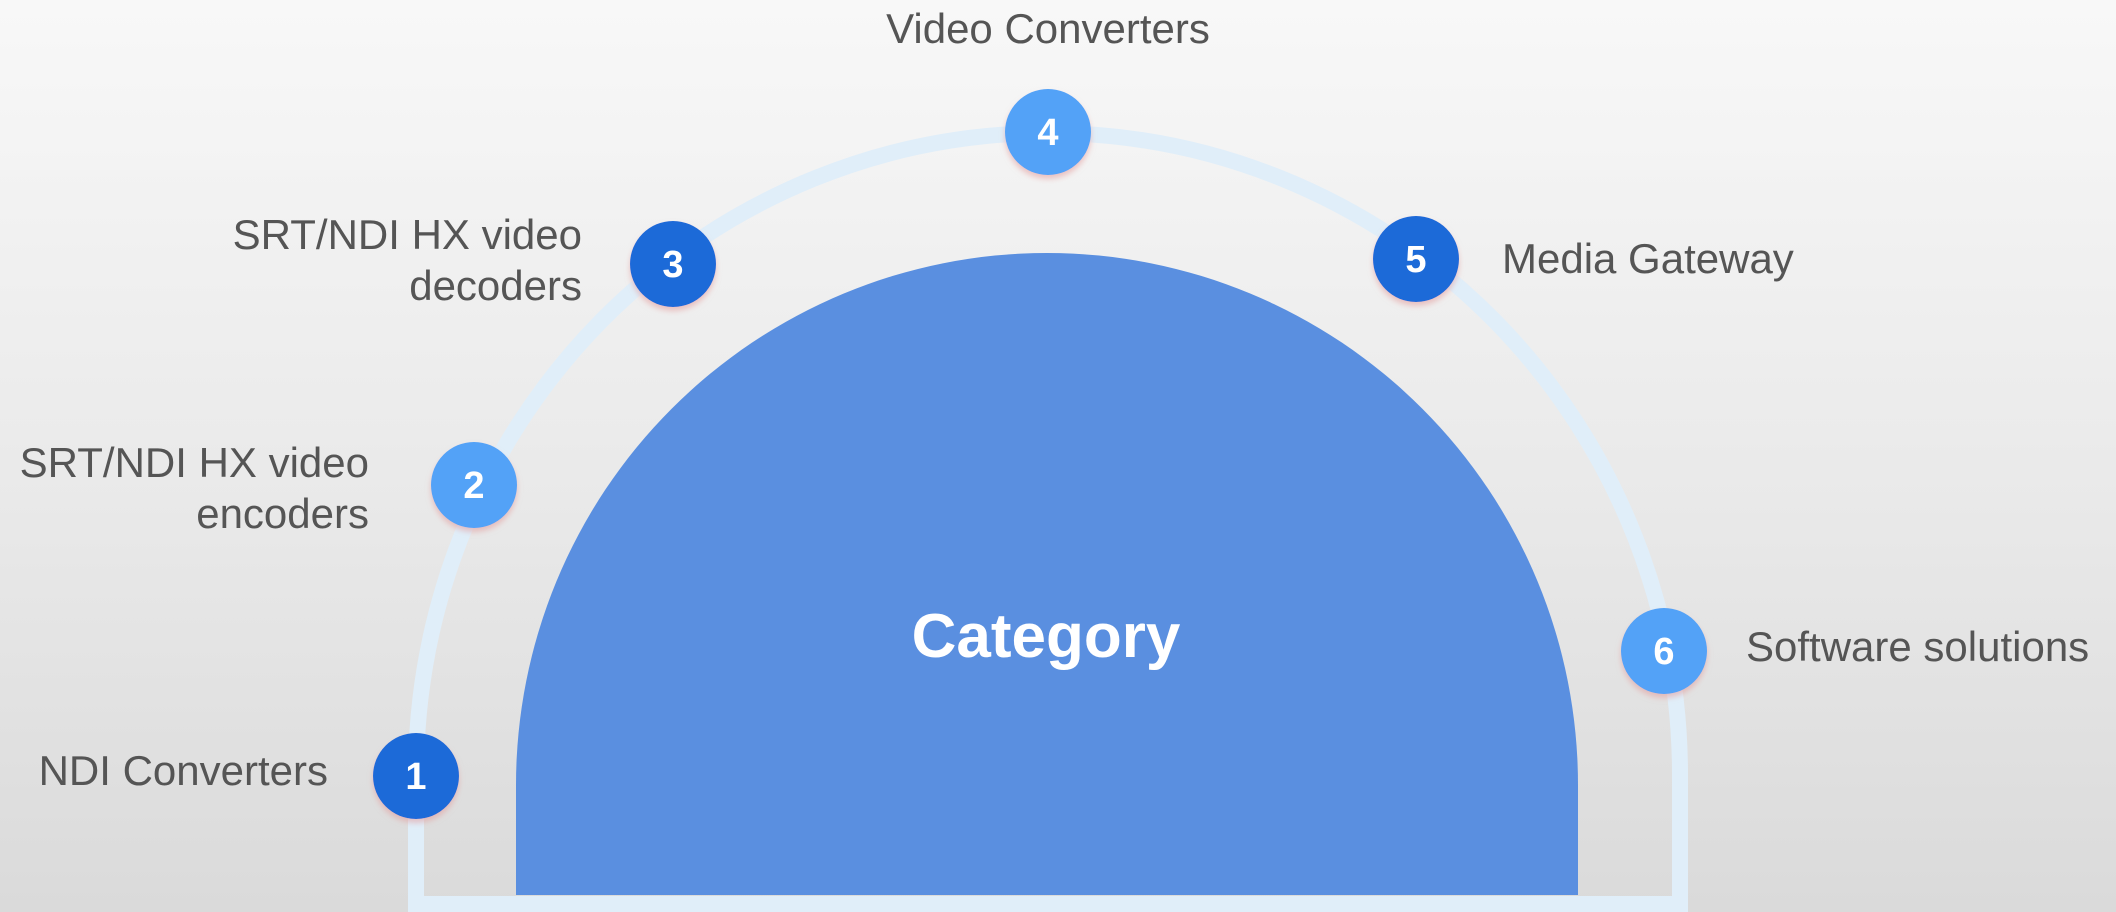 This screenshot has height=912, width=2116. I want to click on badge-number-3: 3, so click(672, 265).